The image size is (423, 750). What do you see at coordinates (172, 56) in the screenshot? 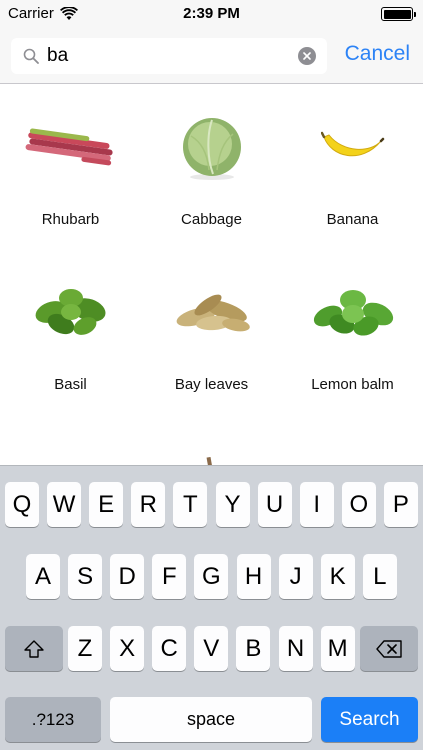
I see `search-input` at bounding box center [172, 56].